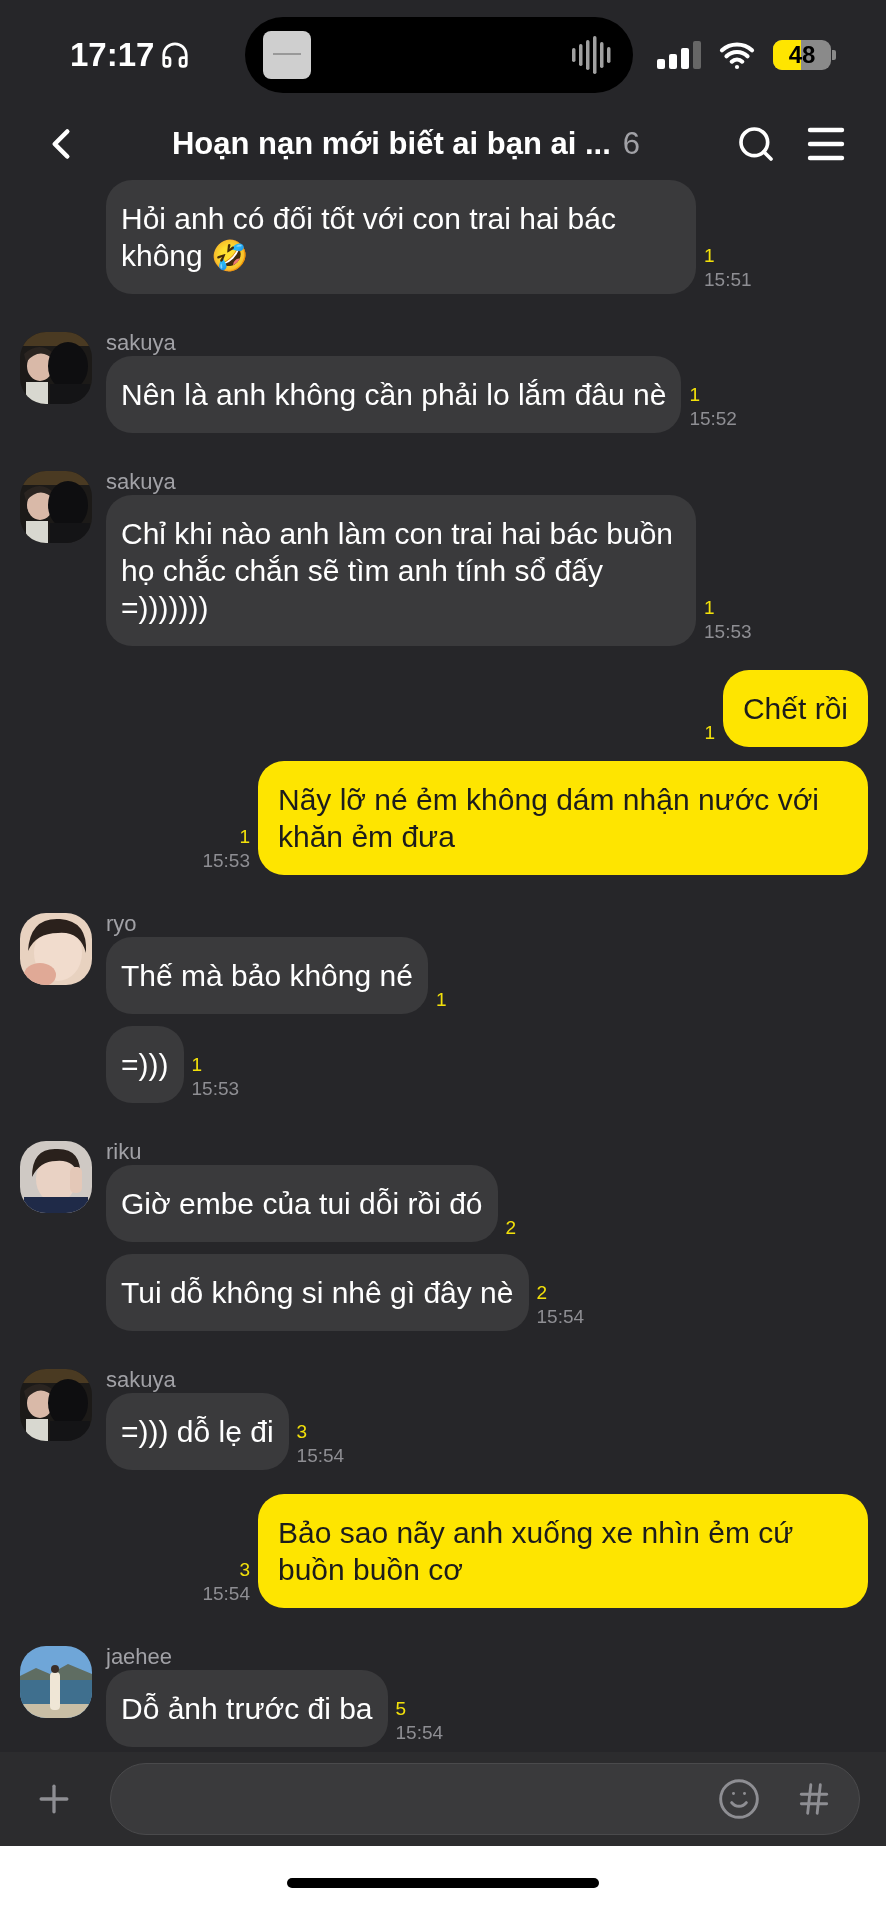  I want to click on message-bubble: =))) dỗ lẹ đi, so click(197, 1431).